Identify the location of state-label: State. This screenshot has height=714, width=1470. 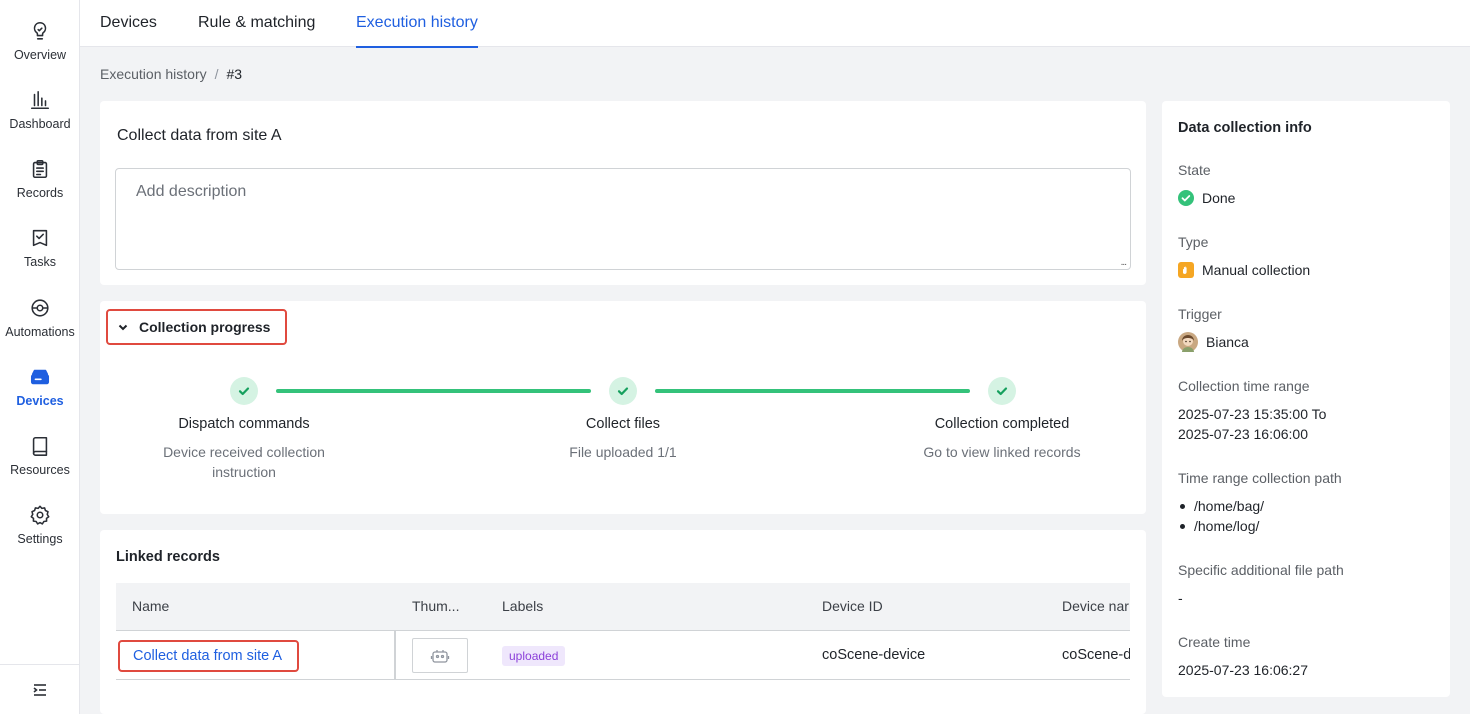
(1194, 170).